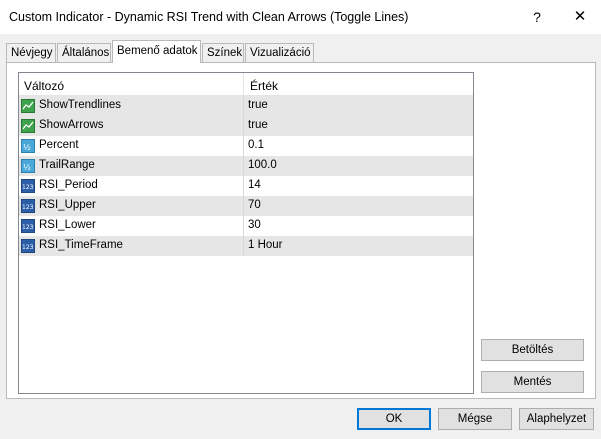 This screenshot has width=601, height=439. What do you see at coordinates (264, 86) in the screenshot?
I see `column-header-value: Érték` at bounding box center [264, 86].